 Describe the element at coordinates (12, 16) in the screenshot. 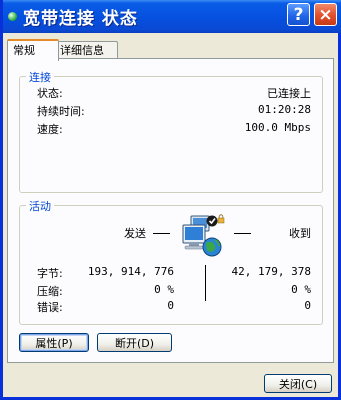

I see `network-connection-icon` at that location.